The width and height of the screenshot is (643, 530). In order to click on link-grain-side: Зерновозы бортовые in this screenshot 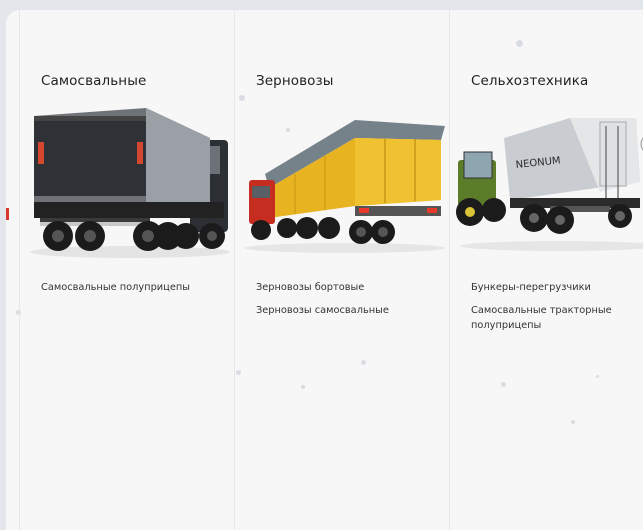, I will do `click(348, 287)`.